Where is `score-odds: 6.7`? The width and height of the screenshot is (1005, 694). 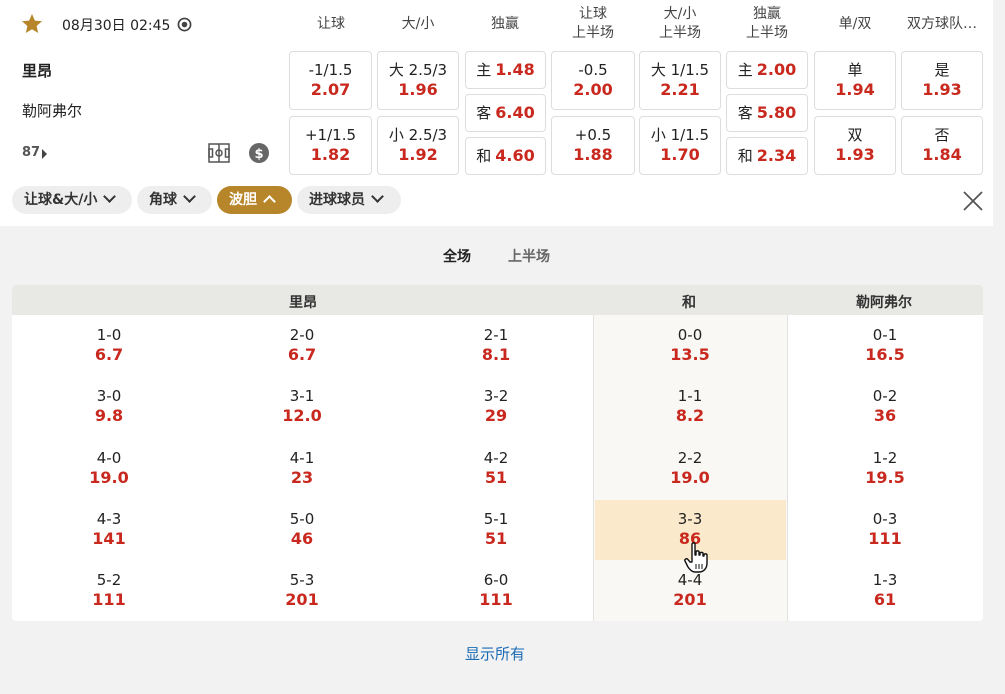
score-odds: 6.7 is located at coordinates (302, 354).